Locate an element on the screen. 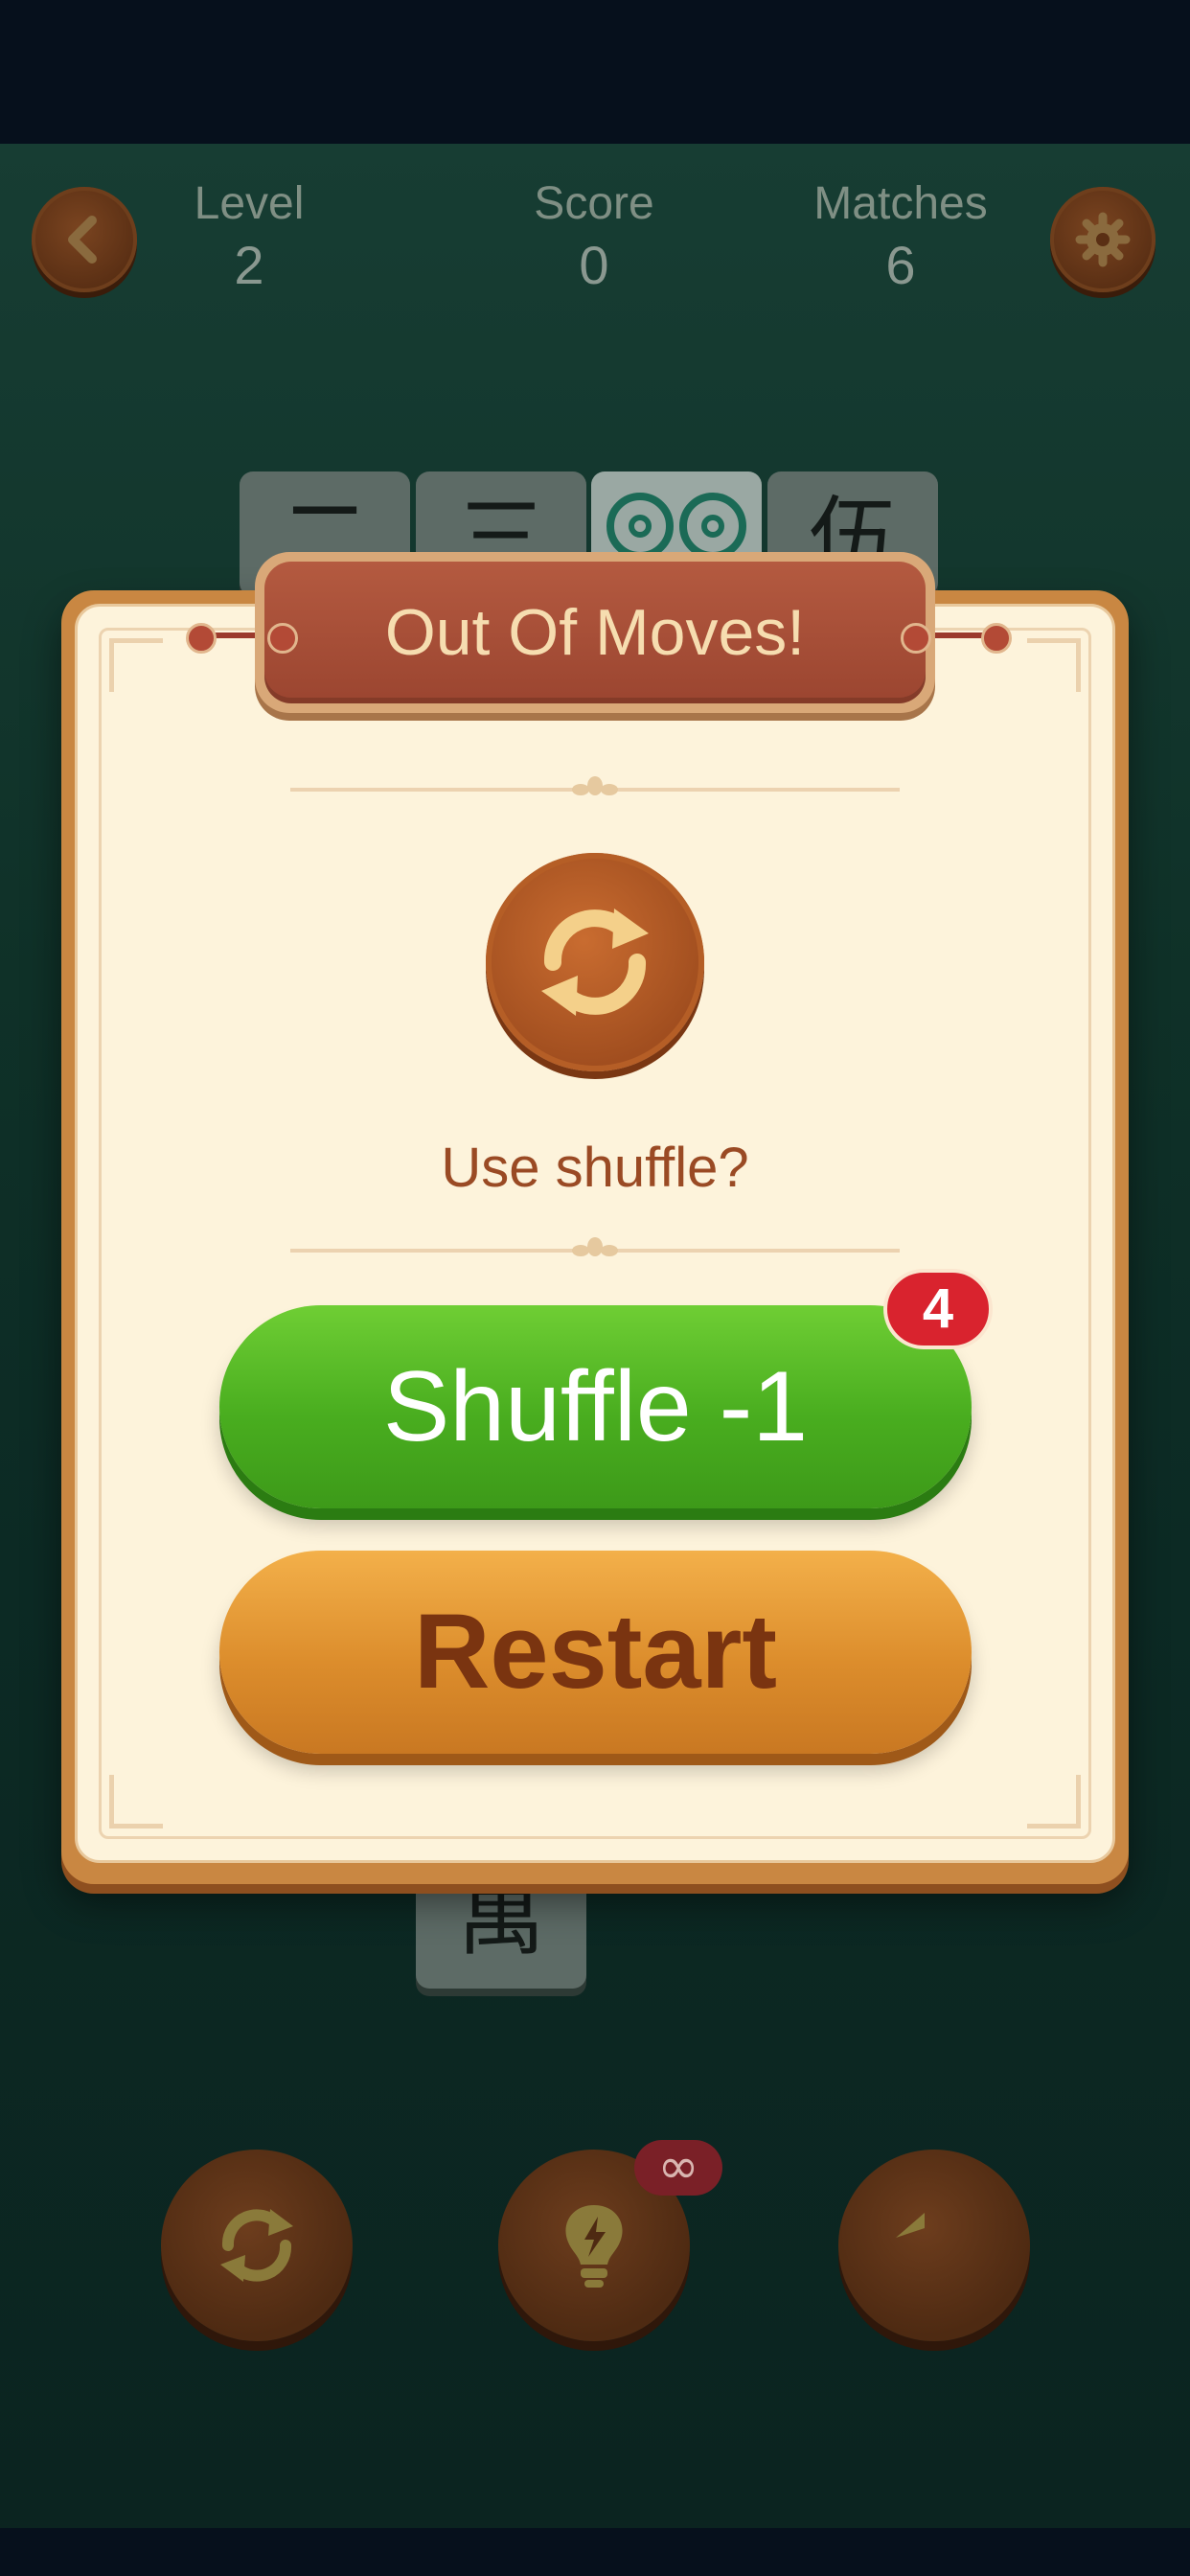 This screenshot has width=1190, height=2576. gear-icon is located at coordinates (1103, 239).